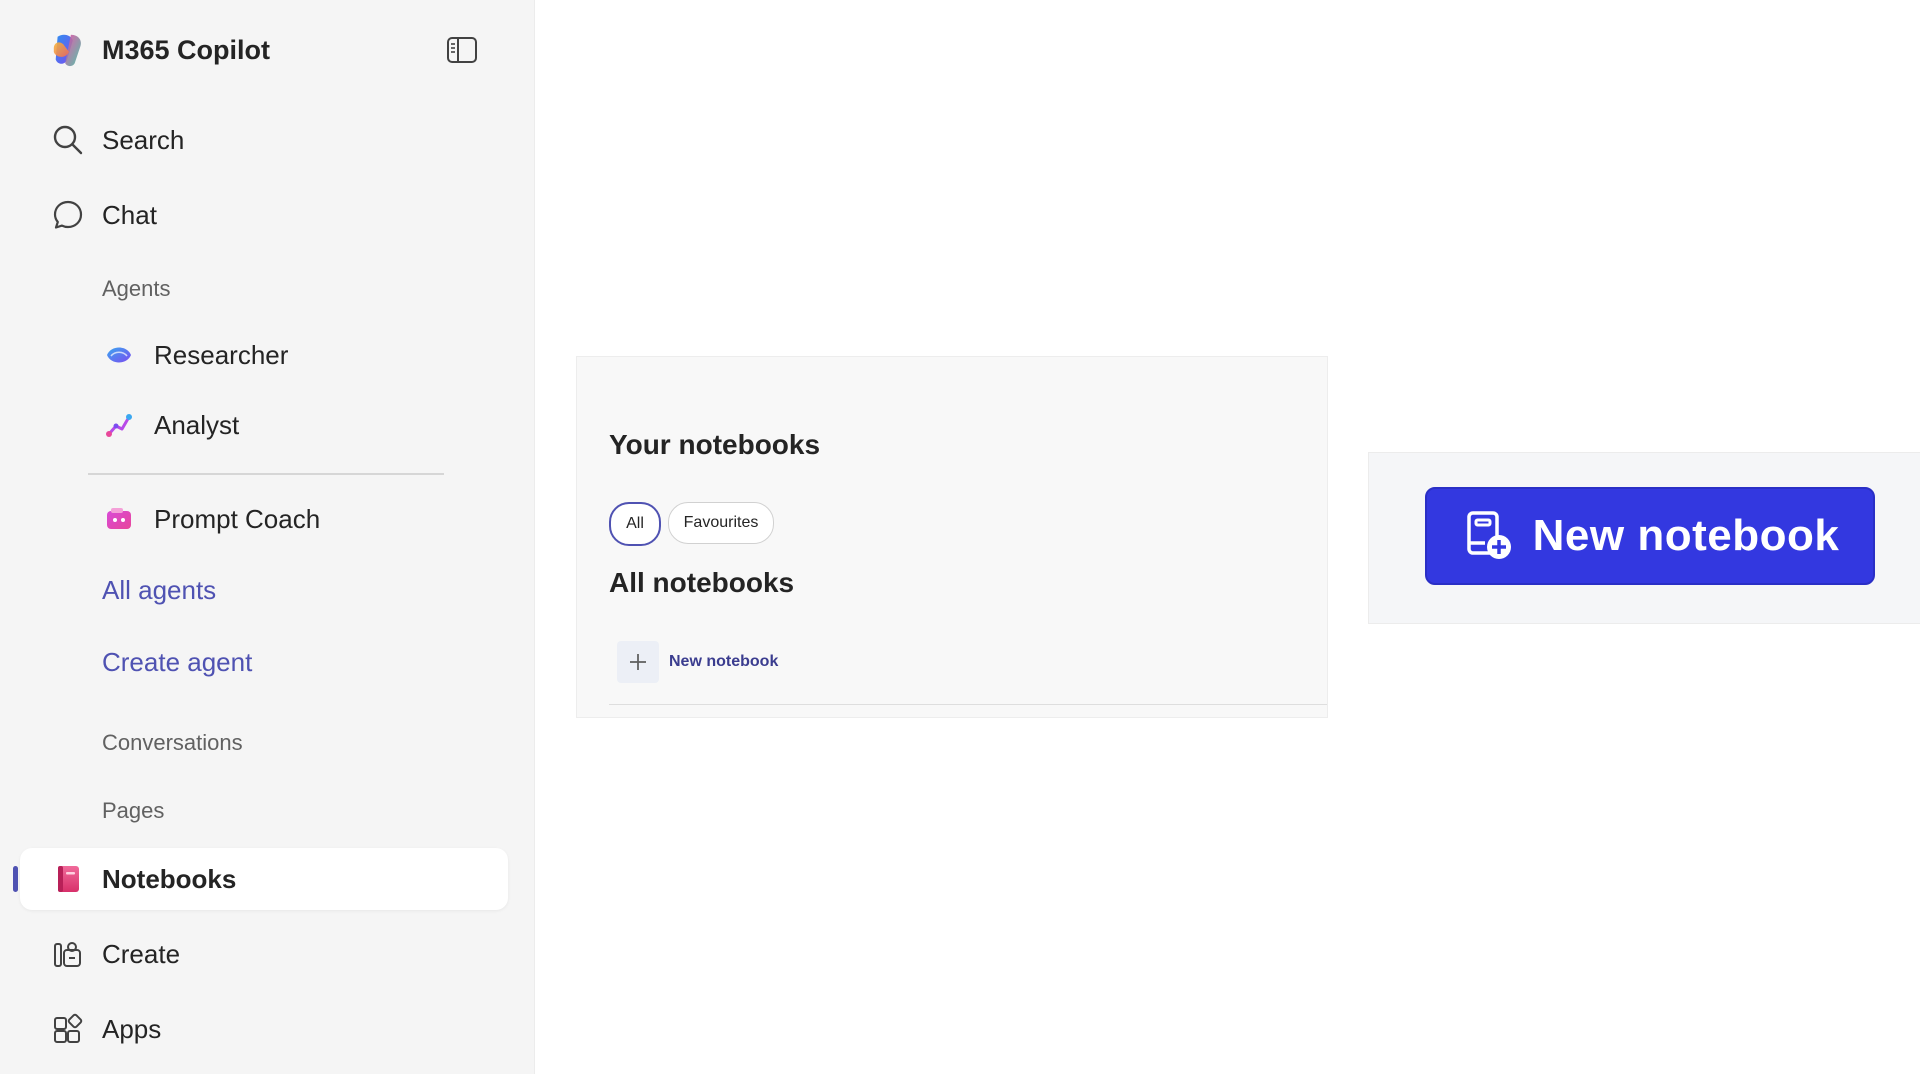 Image resolution: width=1920 pixels, height=1074 pixels. I want to click on new-notebook-primary-label: New notebook, so click(1686, 535).